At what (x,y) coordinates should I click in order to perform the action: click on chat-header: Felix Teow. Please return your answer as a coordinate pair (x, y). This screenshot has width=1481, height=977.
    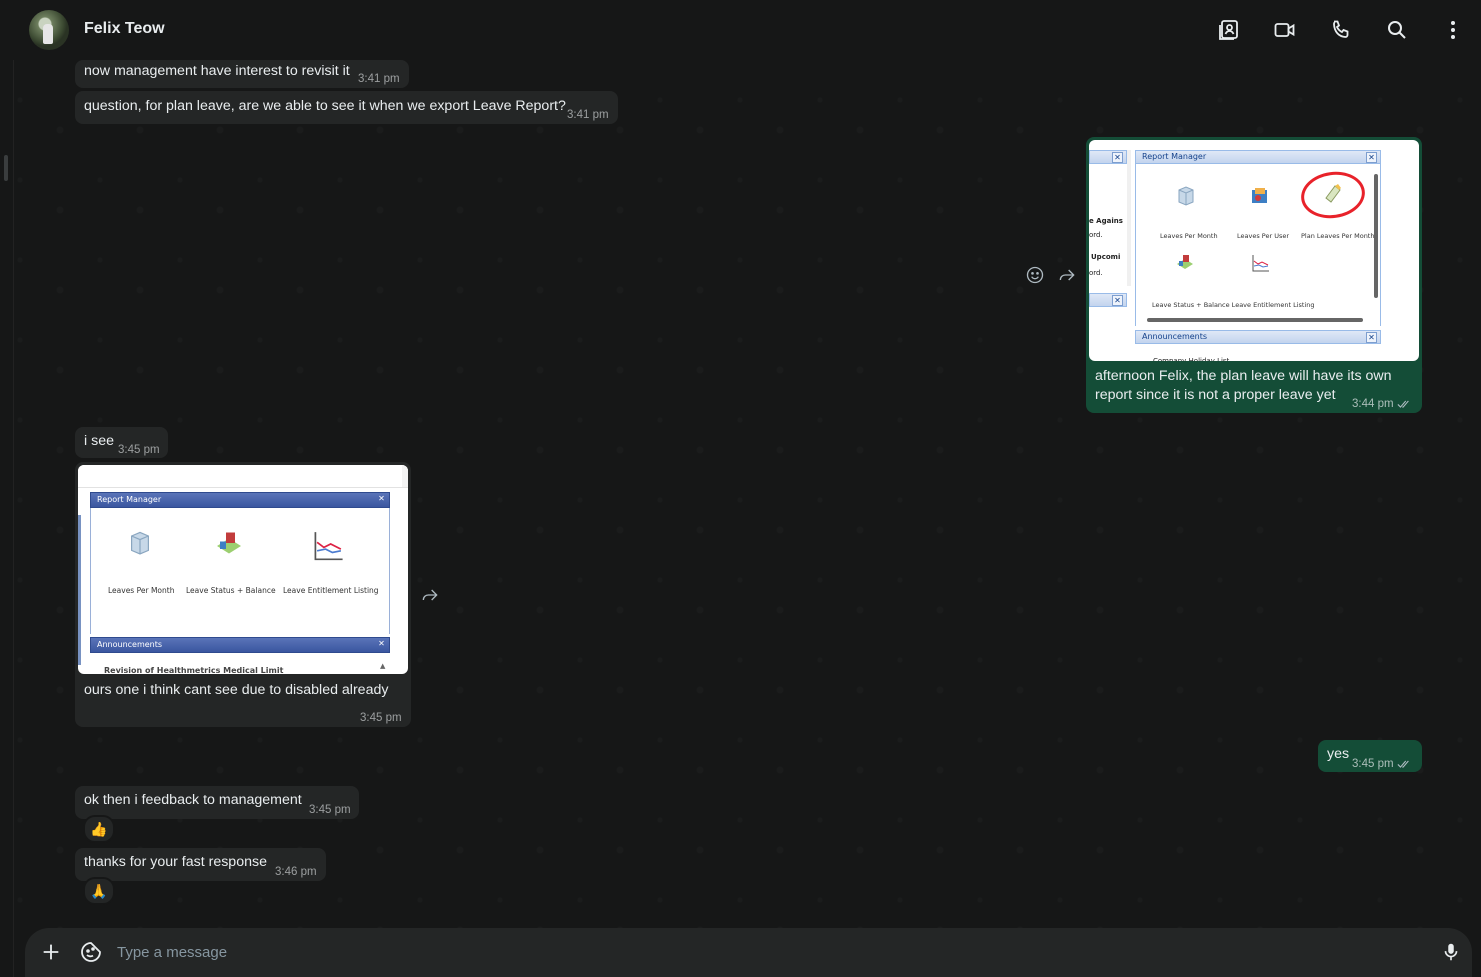
    Looking at the image, I should click on (747, 30).